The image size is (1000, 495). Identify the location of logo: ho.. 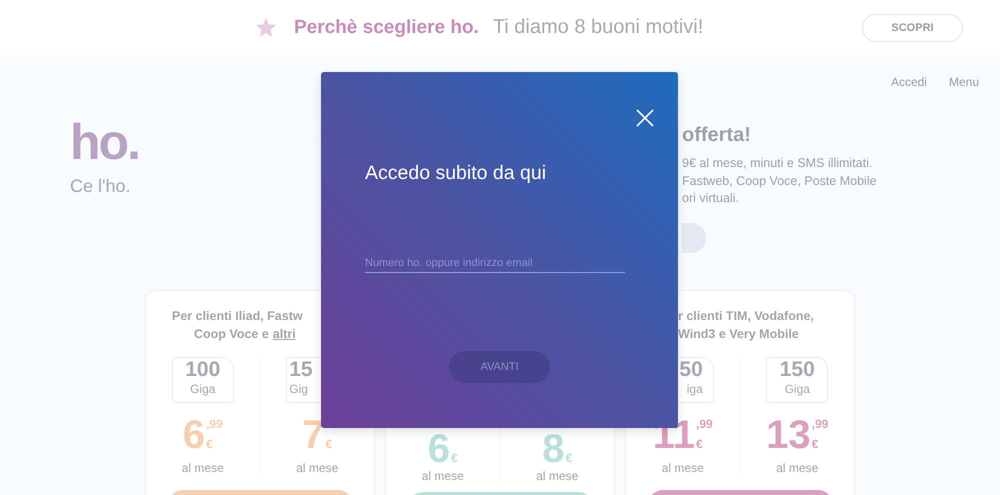
(105, 142).